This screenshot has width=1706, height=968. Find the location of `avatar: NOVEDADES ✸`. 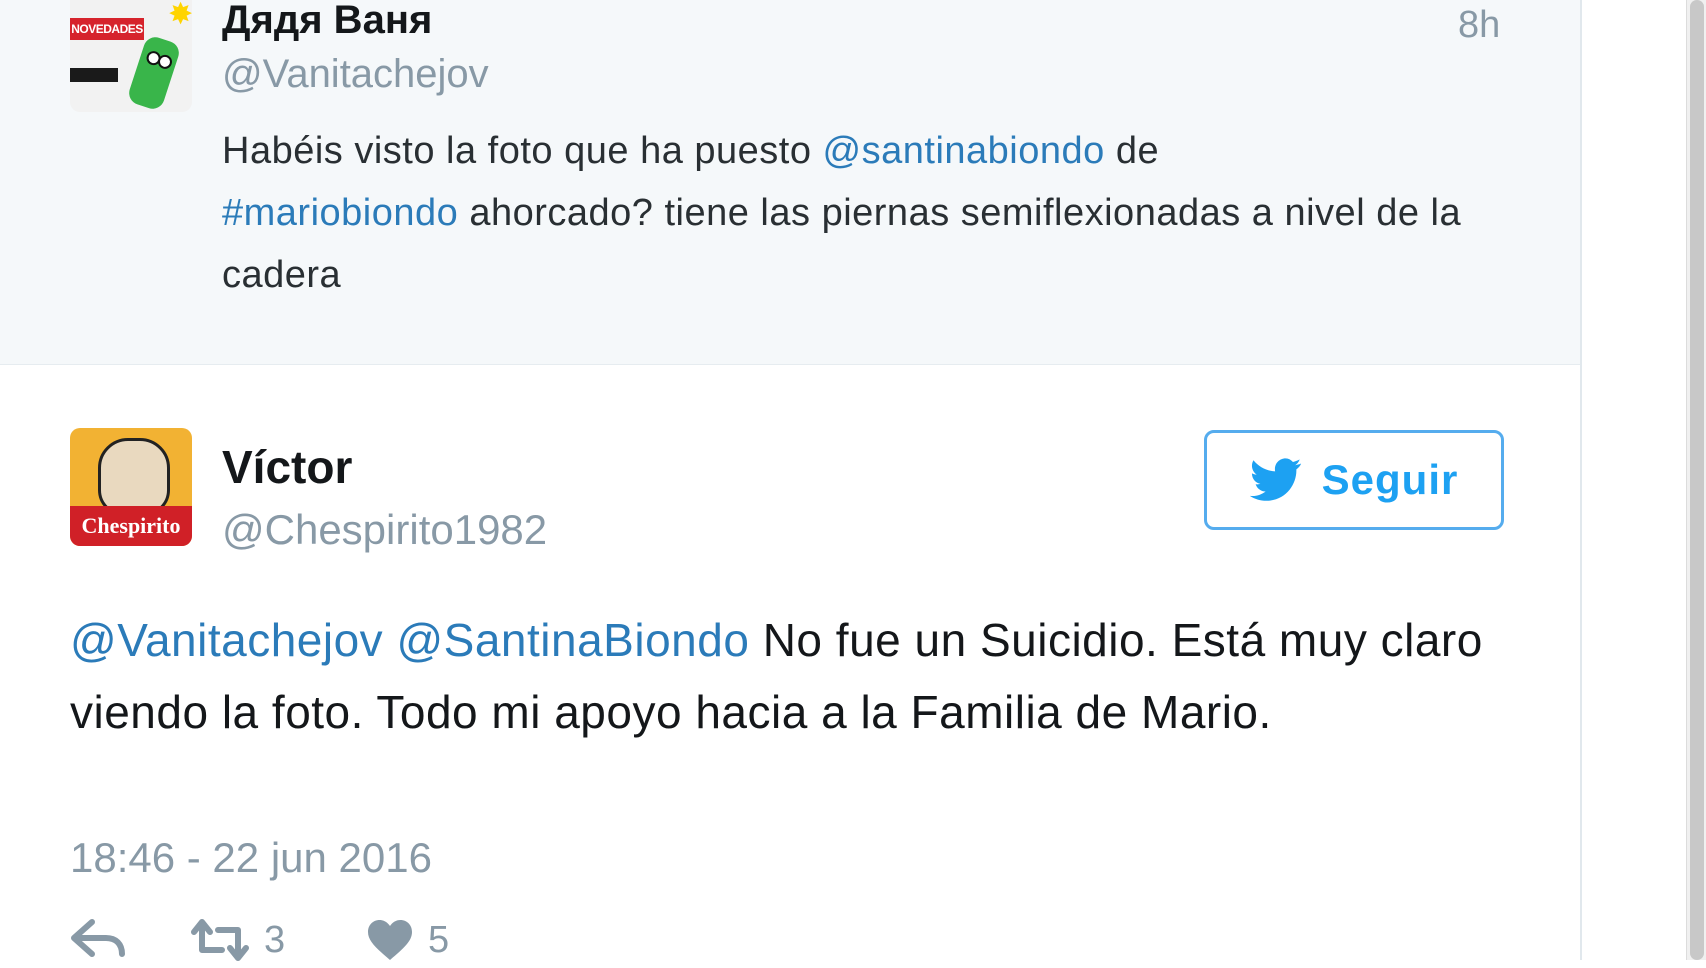

avatar: NOVEDADES ✸ is located at coordinates (131, 56).